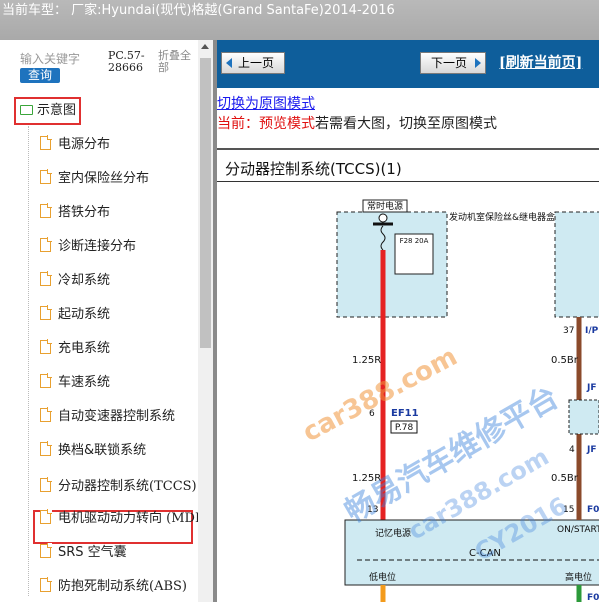 The width and height of the screenshot is (599, 602). I want to click on refresh-page-link: [刷新当前页], so click(540, 62).